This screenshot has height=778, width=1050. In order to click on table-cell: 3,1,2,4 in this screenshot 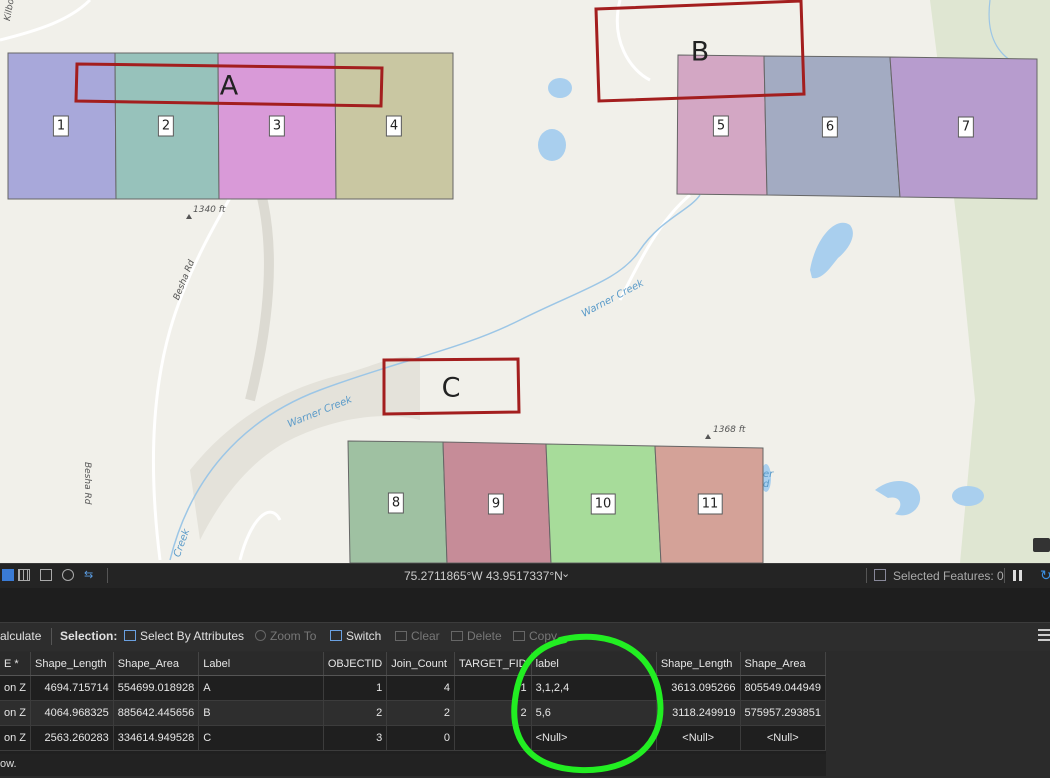, I will do `click(594, 688)`.